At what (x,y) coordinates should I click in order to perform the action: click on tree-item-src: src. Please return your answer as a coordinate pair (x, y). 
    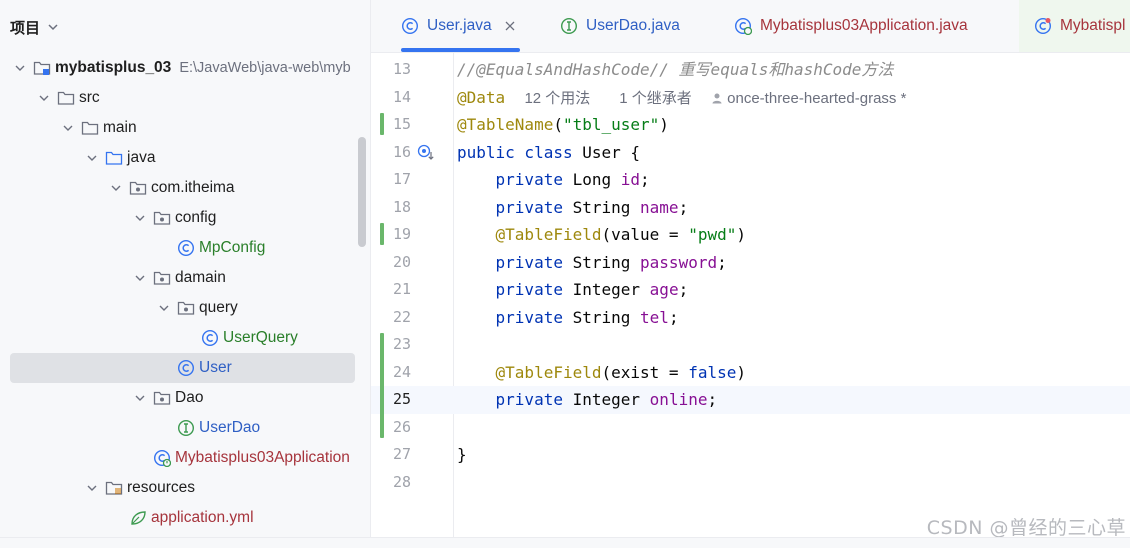
    Looking at the image, I should click on (182, 98).